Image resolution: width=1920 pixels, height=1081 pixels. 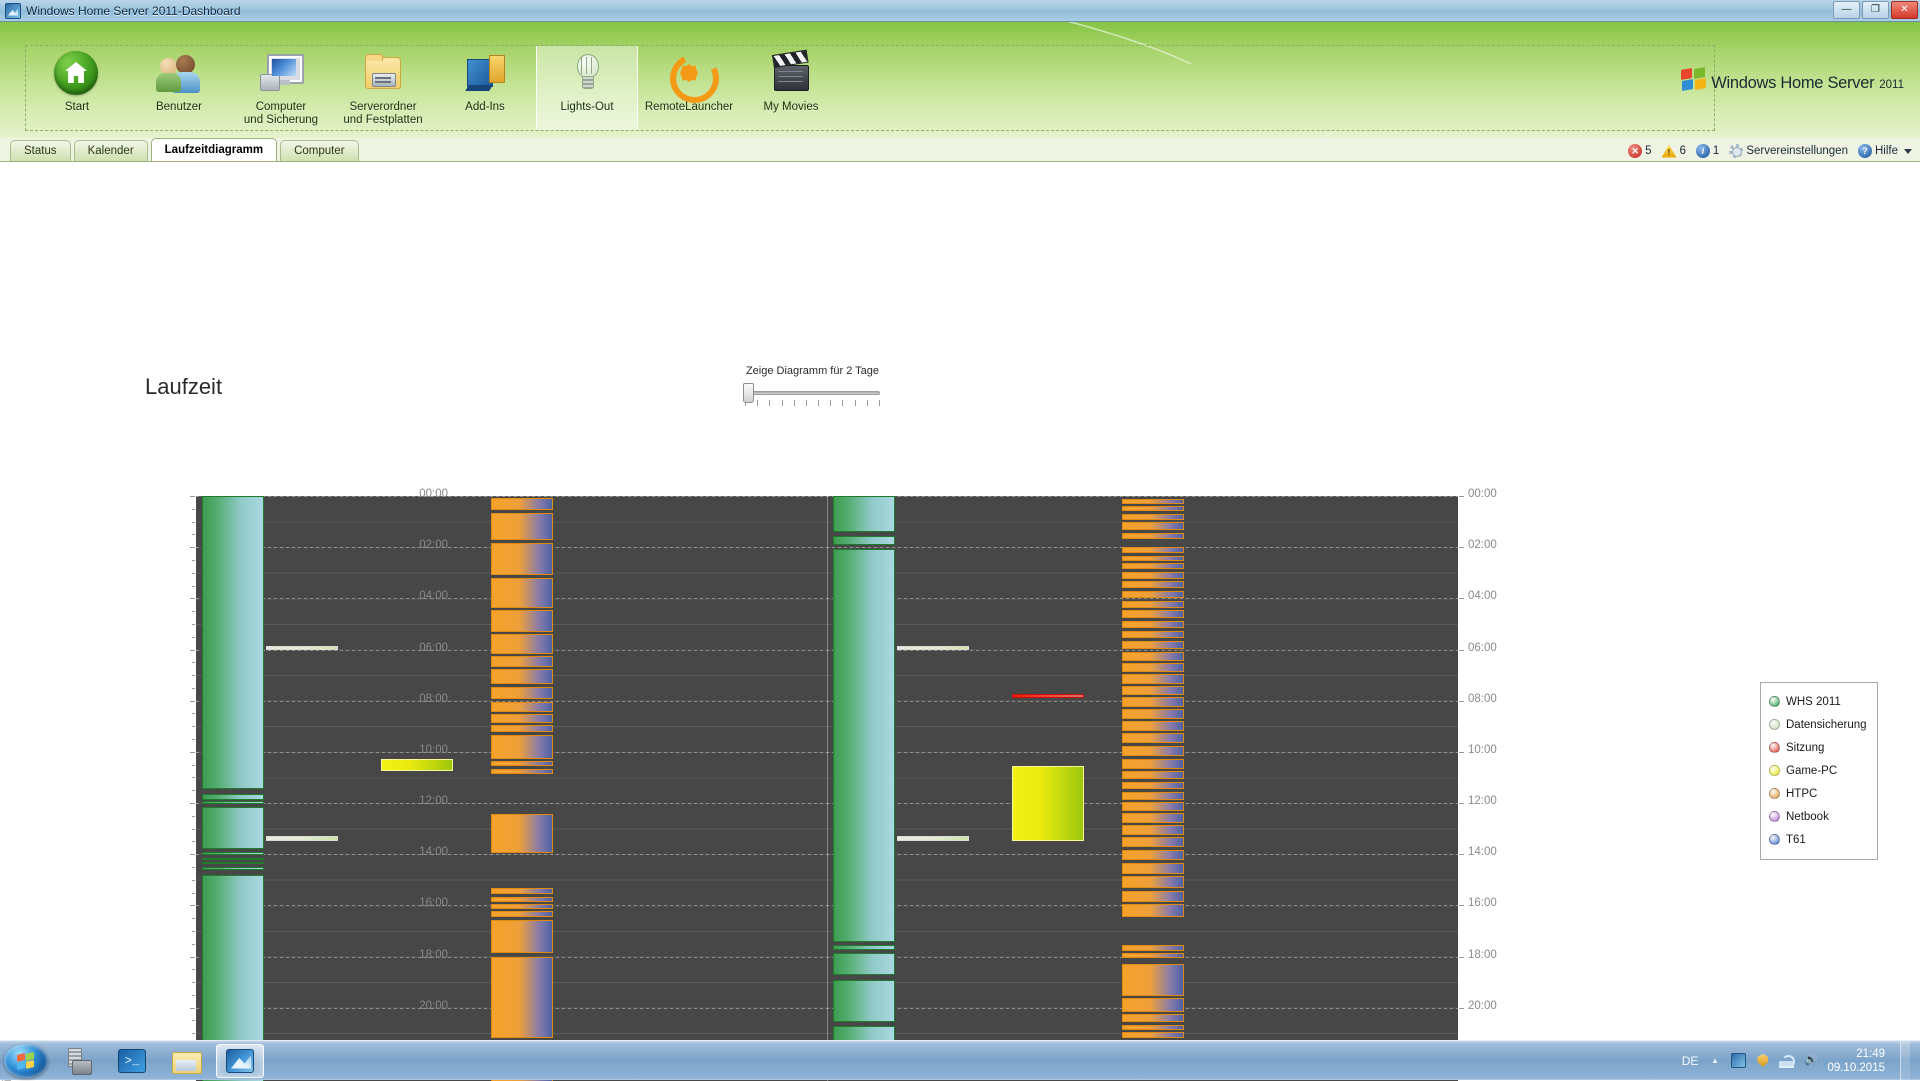 What do you see at coordinates (1819, 816) in the screenshot?
I see `legend-item: Netbook` at bounding box center [1819, 816].